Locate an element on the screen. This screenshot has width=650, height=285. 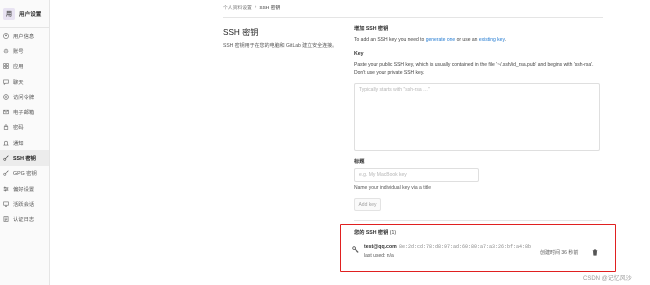
sidebar-item-label: 认证日志 is located at coordinates (24, 220).